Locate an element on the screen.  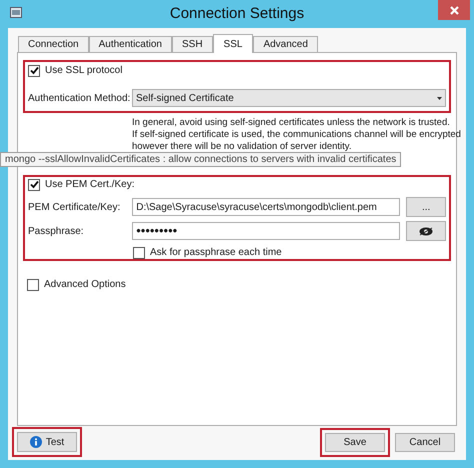
field-label: Passphrase: is located at coordinates (56, 231).